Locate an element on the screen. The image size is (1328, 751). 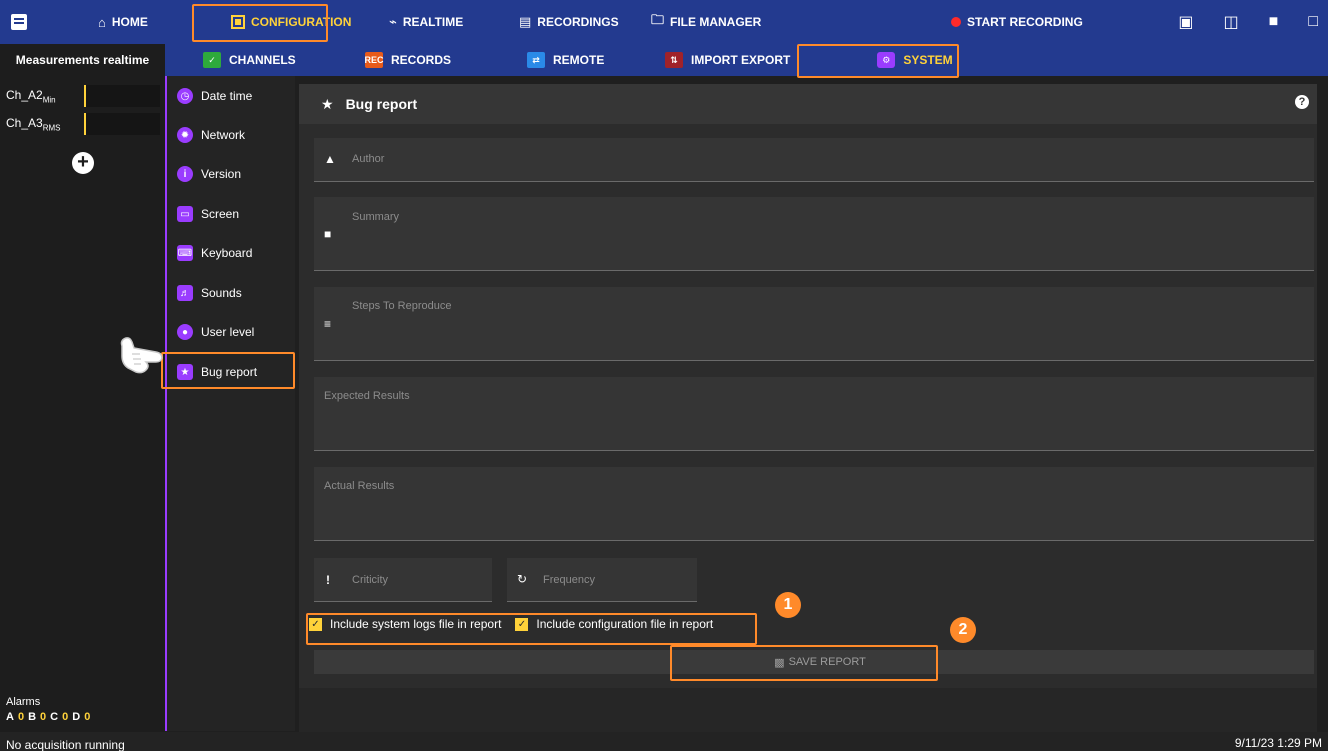
channels-icon: ✓ is located at coordinates (212, 60).